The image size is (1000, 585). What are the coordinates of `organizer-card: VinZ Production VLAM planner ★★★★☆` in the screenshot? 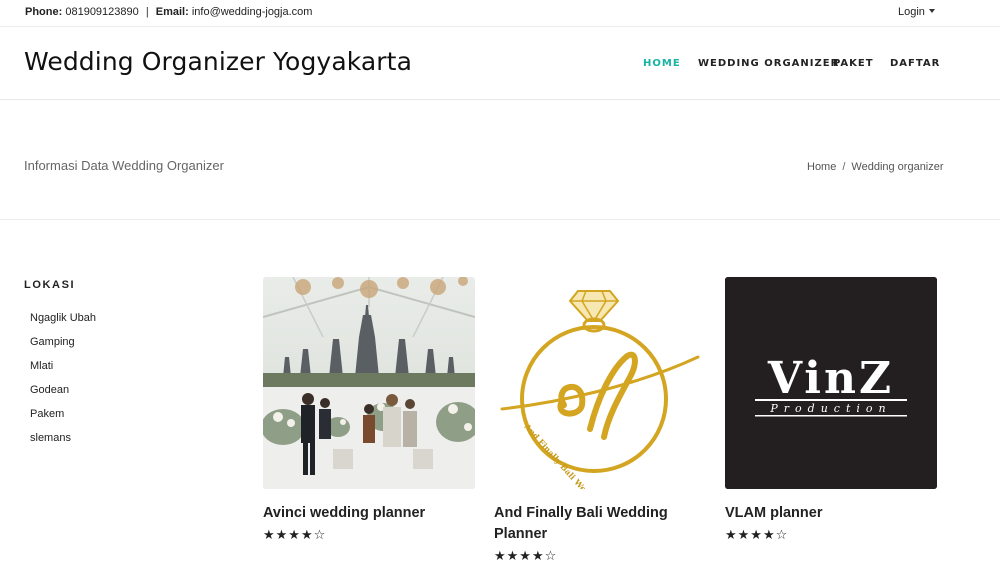 It's located at (832, 410).